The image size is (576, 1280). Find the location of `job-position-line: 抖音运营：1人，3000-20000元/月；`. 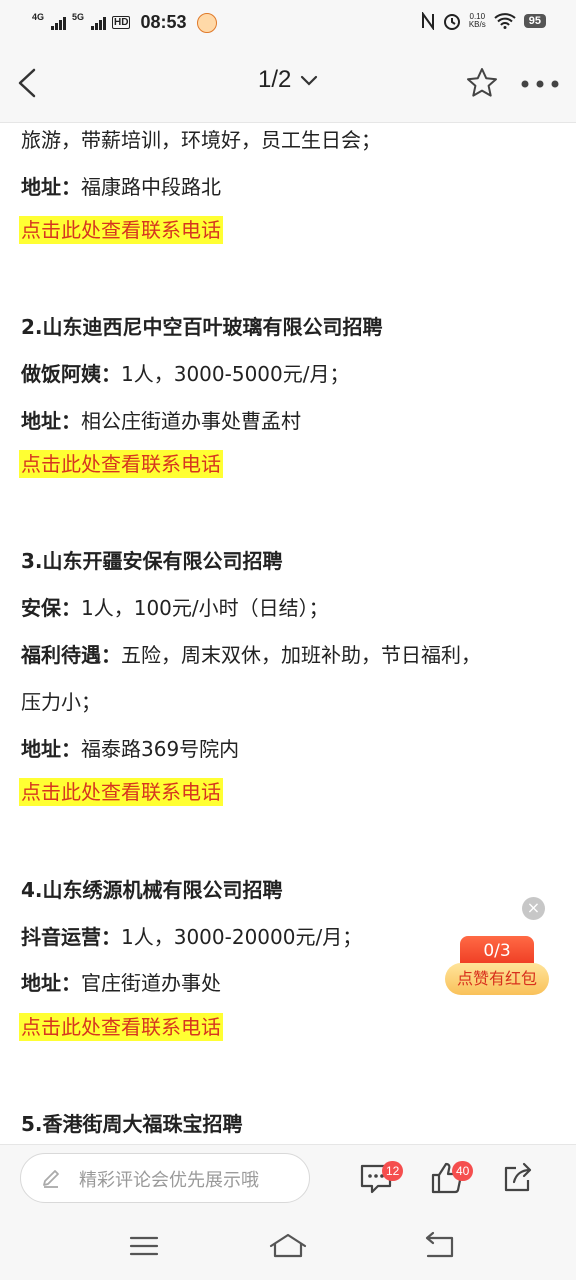

job-position-line: 抖音运营：1人，3000-20000元/月； is located at coordinates (191, 935).